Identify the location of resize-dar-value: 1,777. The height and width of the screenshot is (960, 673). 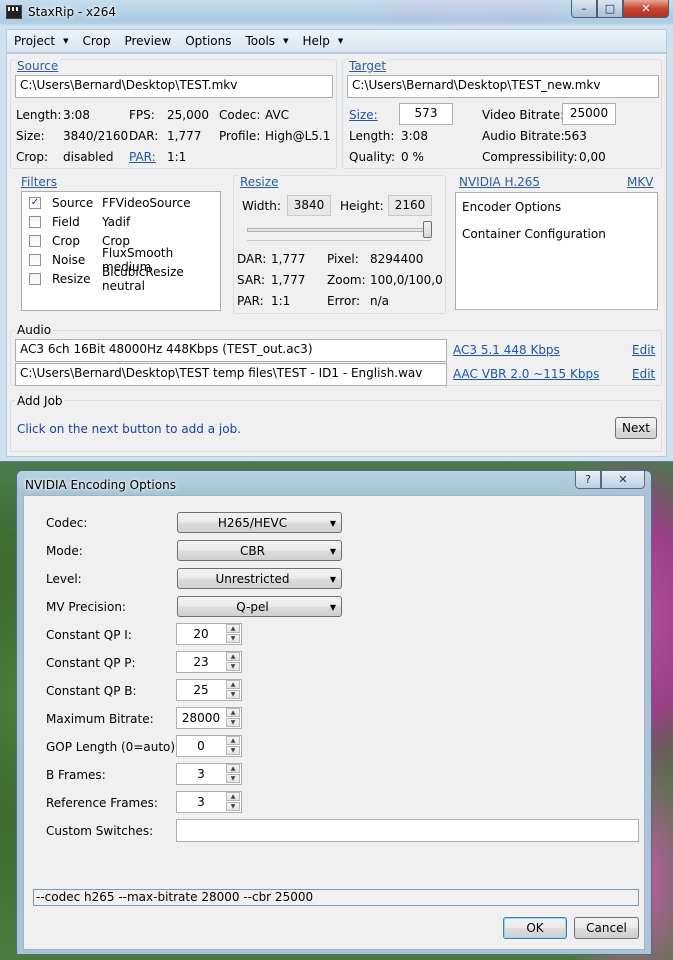
(288, 259).